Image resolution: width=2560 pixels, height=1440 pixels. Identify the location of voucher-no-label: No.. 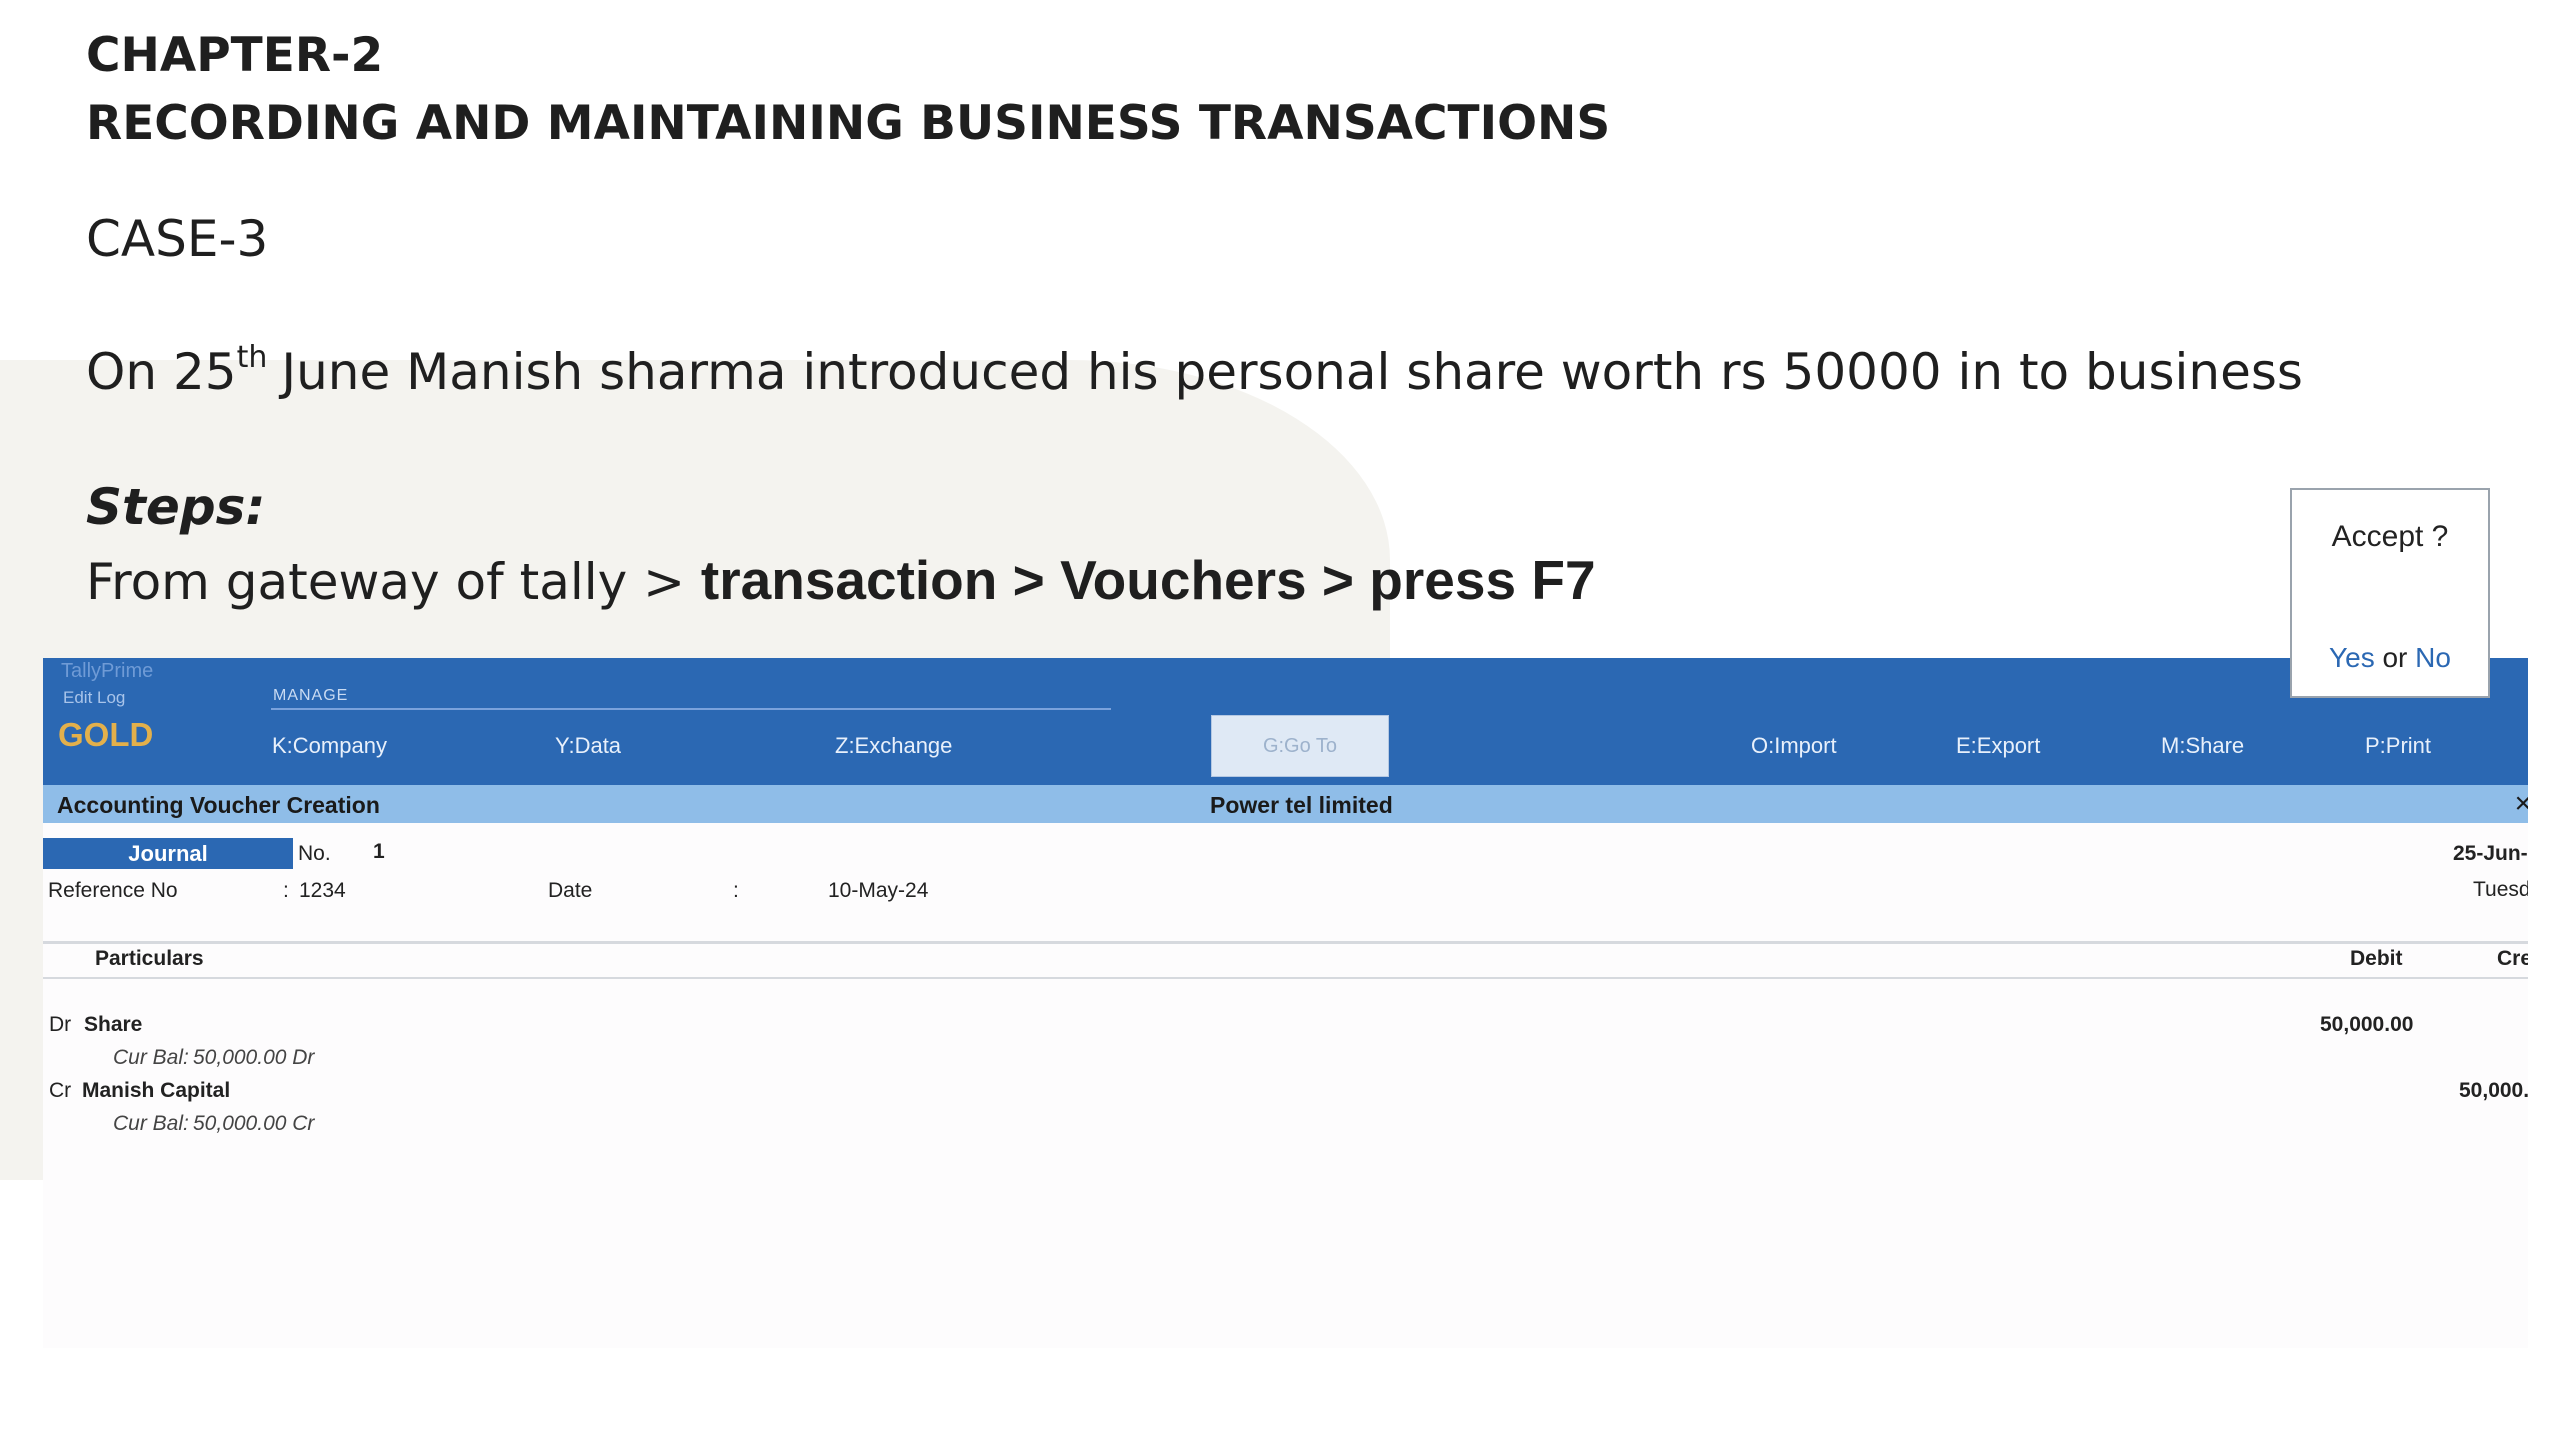
(314, 853).